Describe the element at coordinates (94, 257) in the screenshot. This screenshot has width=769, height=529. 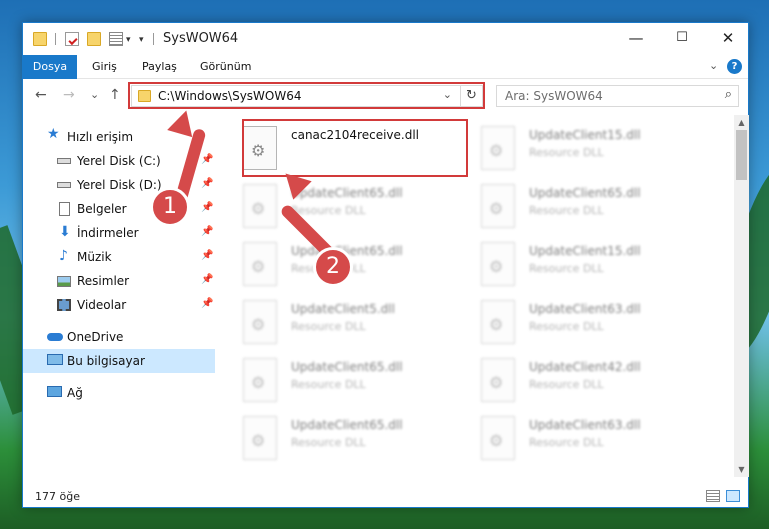
I see `sidebar-item-label: Müzik` at that location.